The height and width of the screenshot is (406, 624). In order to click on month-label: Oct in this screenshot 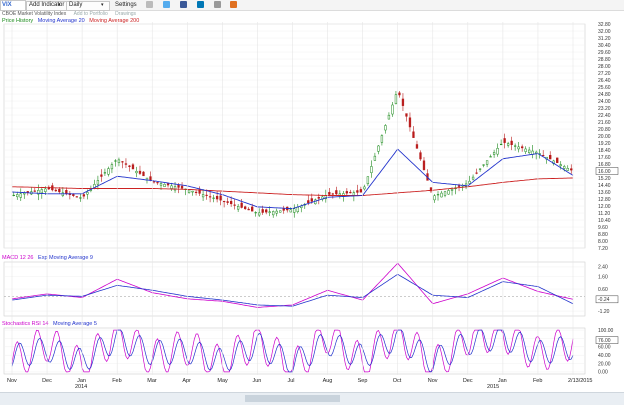, I will do `click(397, 381)`.